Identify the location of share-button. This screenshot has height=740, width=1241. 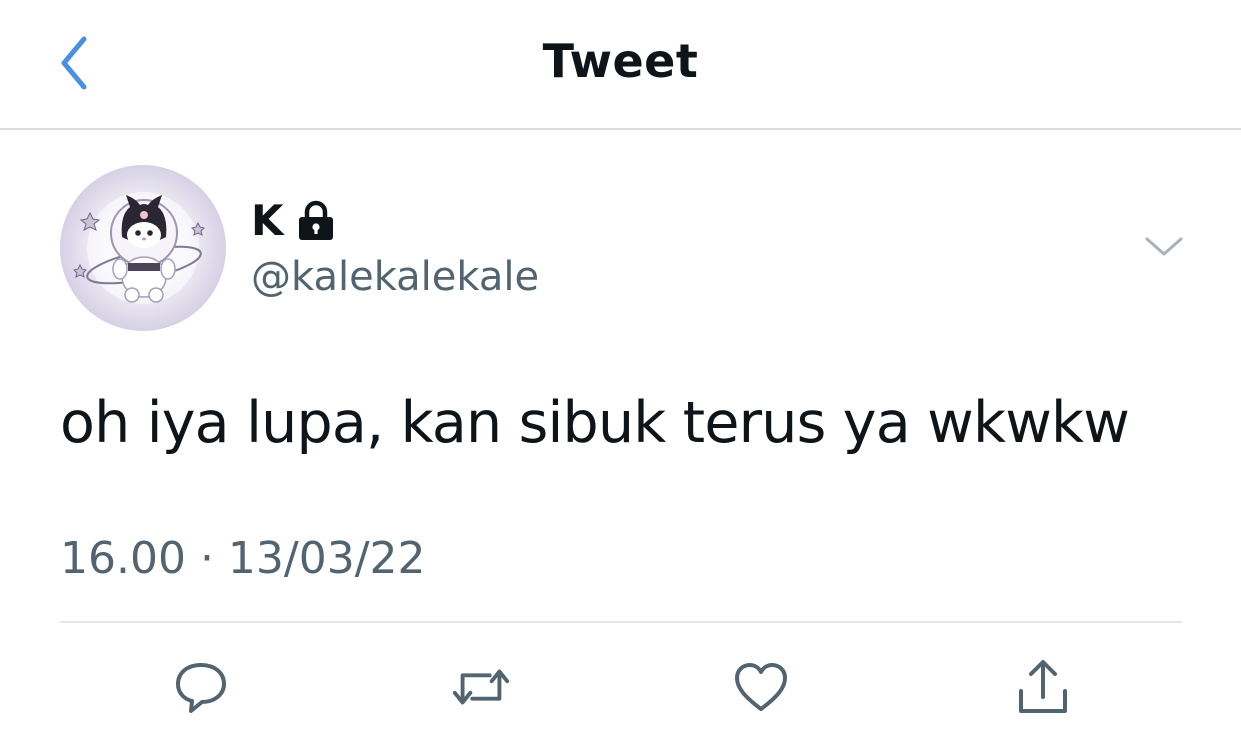
(1043, 687).